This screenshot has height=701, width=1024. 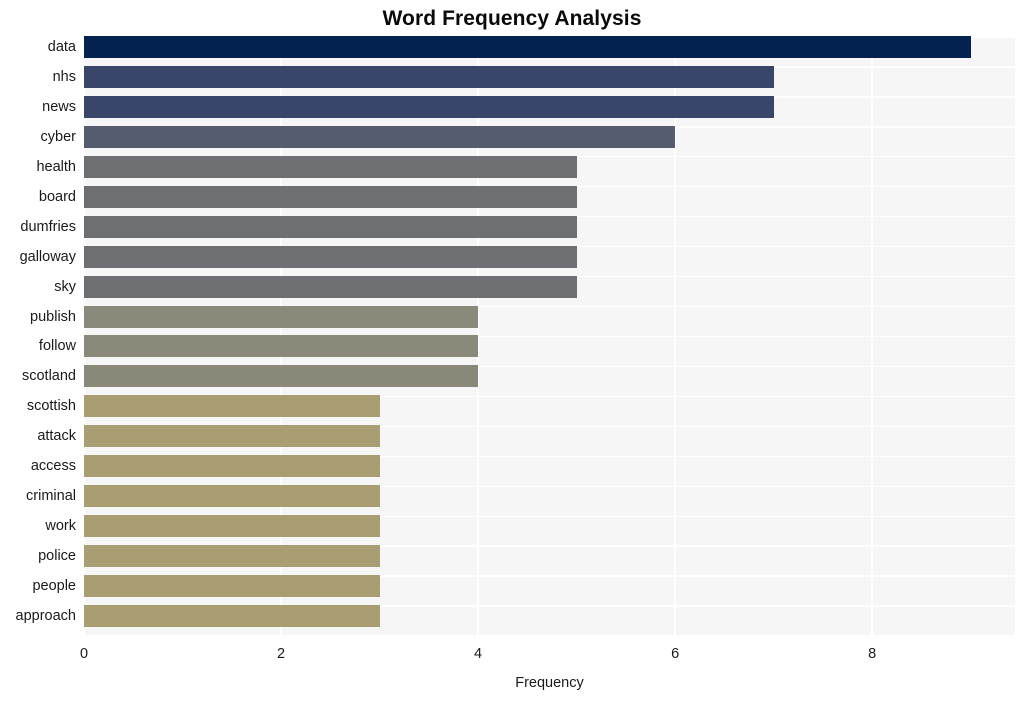 What do you see at coordinates (549, 683) in the screenshot?
I see `x-axis-label: Frequency` at bounding box center [549, 683].